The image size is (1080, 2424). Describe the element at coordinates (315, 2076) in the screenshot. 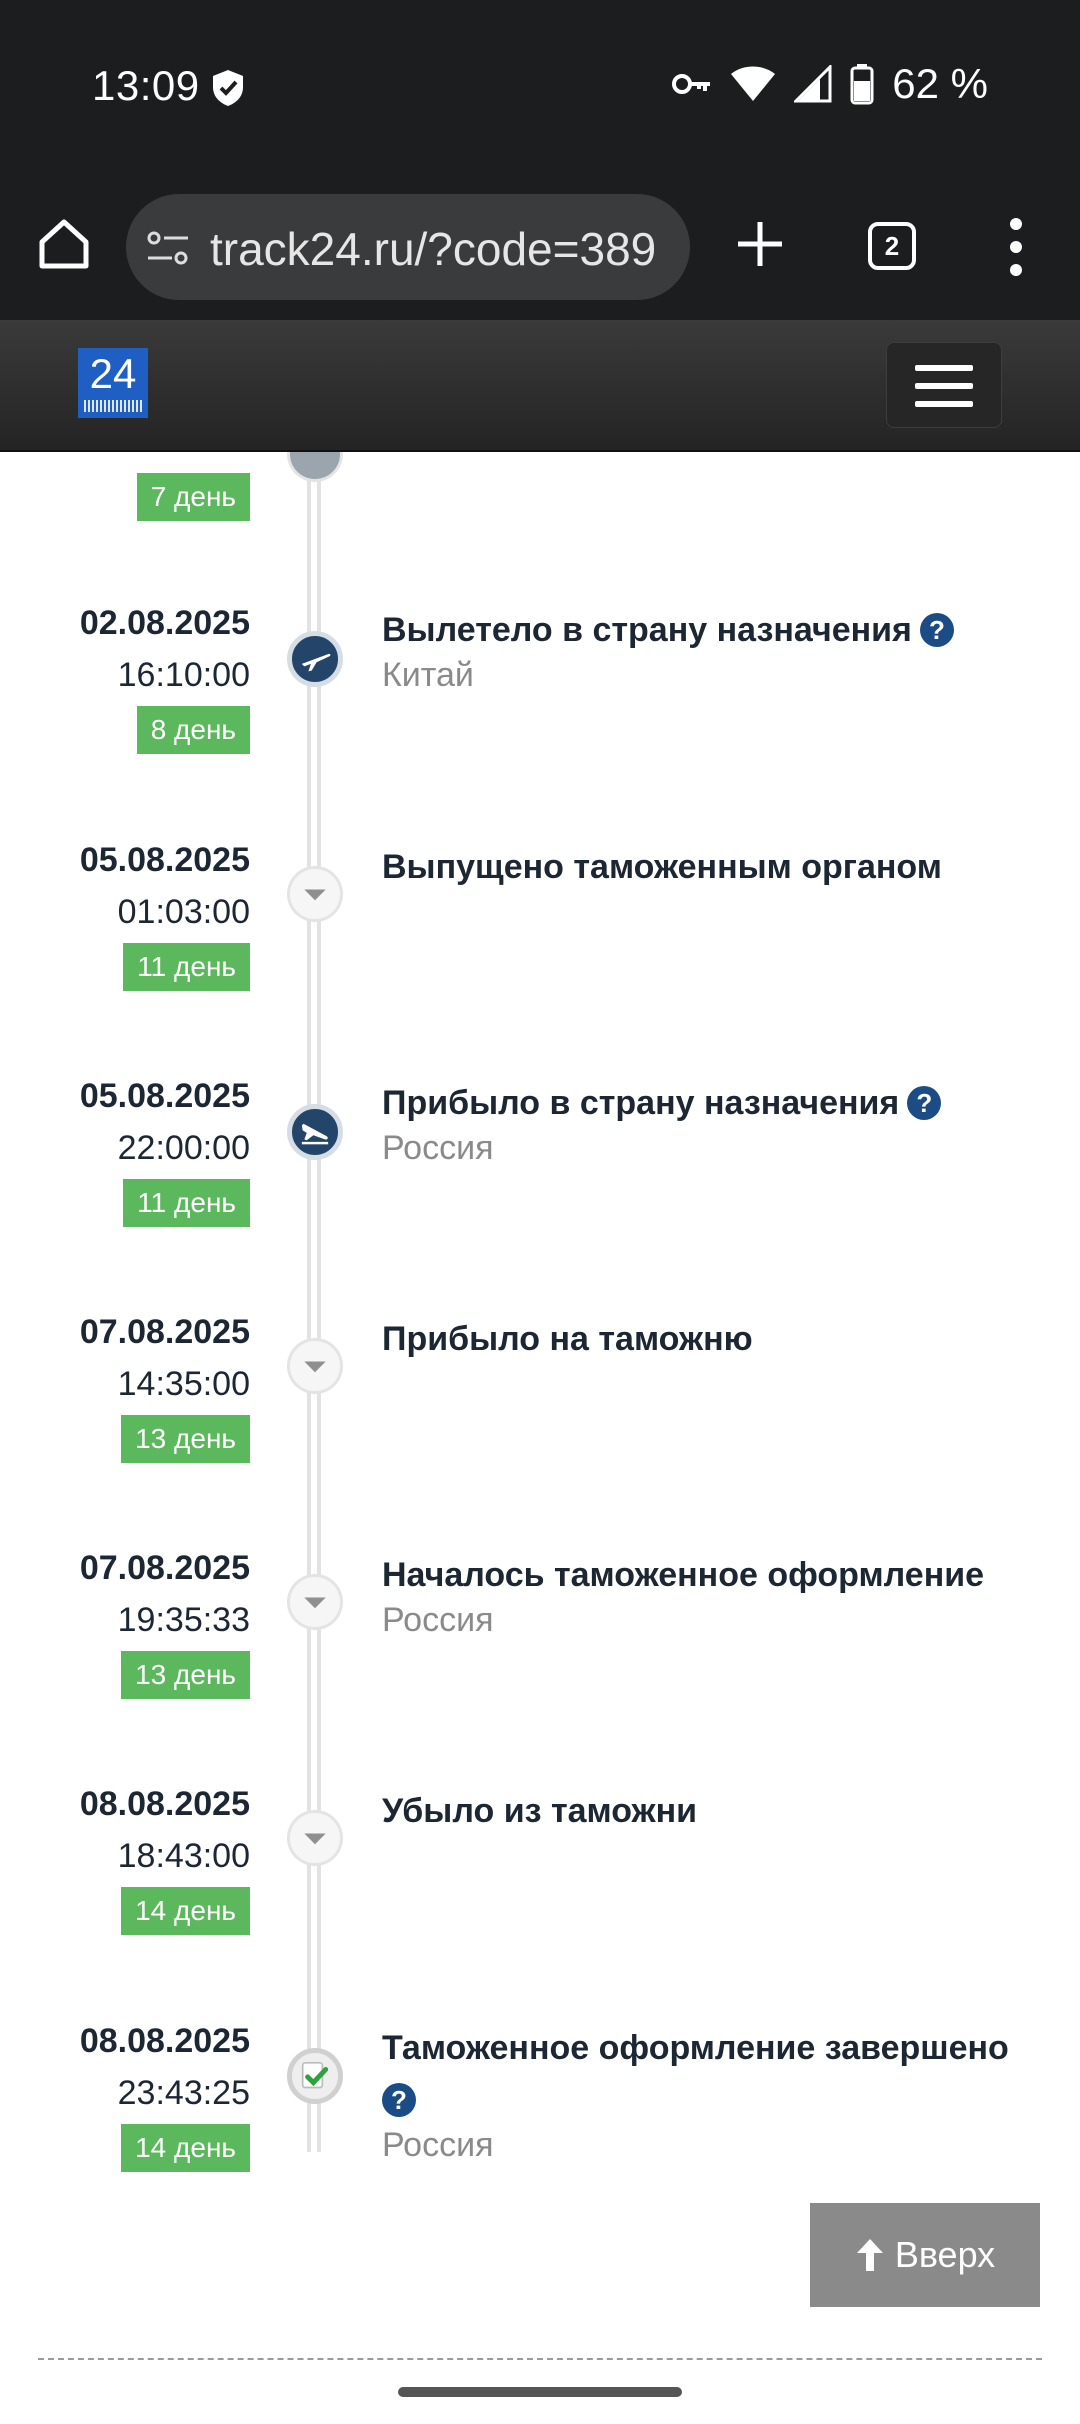

I see `check-icon` at that location.